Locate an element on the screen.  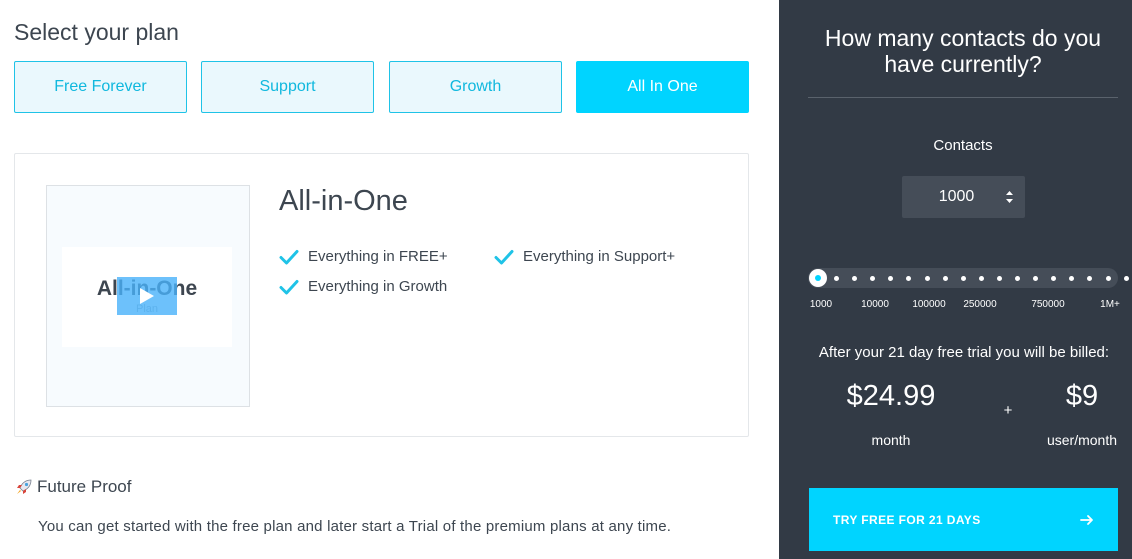
contacts-label: Contacts is located at coordinates (963, 145).